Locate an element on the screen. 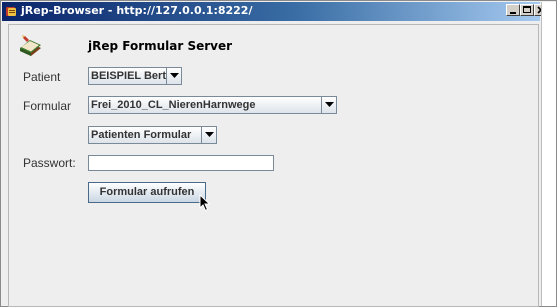  form-type-value: Patienten Formular is located at coordinates (141, 135).